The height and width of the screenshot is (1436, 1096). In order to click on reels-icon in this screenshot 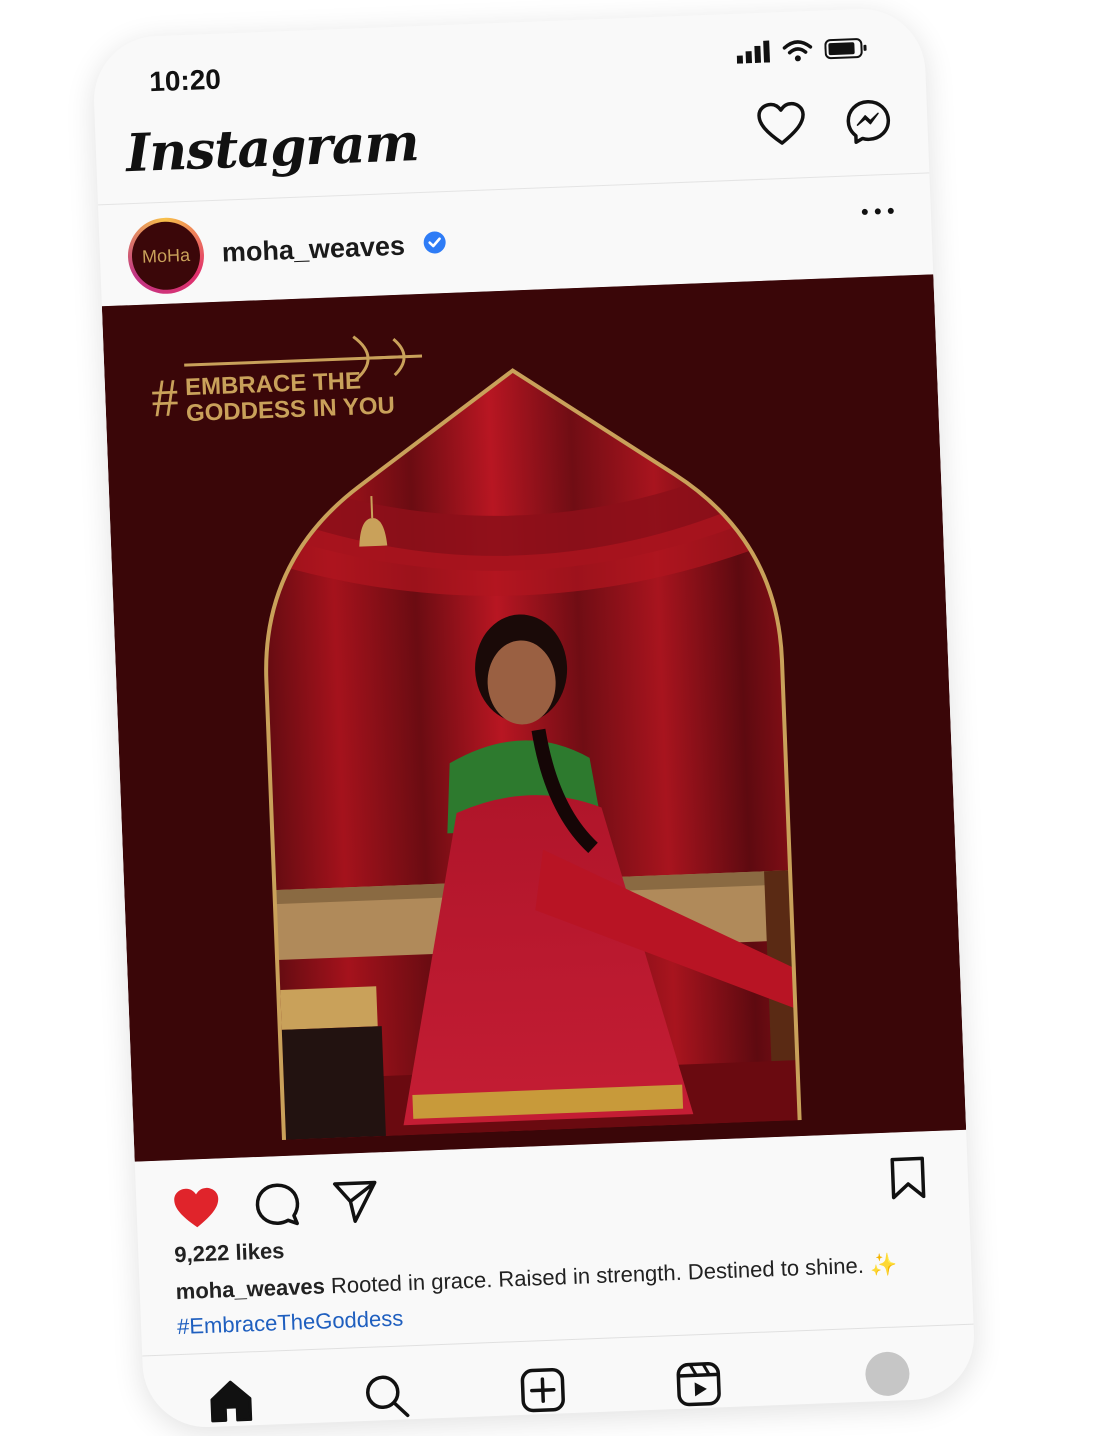, I will do `click(699, 1384)`.